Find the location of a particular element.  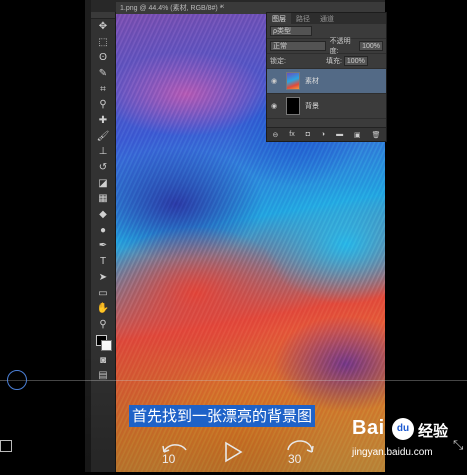

close-icon: × is located at coordinates (222, 6).